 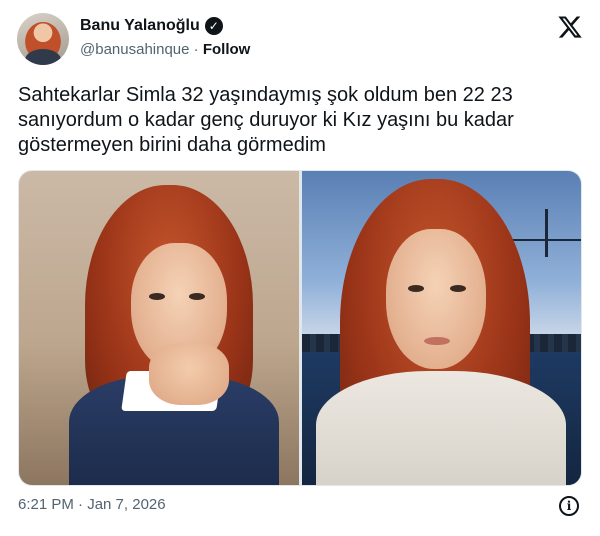 What do you see at coordinates (546, 233) in the screenshot?
I see `photo-right-bridge-tower` at bounding box center [546, 233].